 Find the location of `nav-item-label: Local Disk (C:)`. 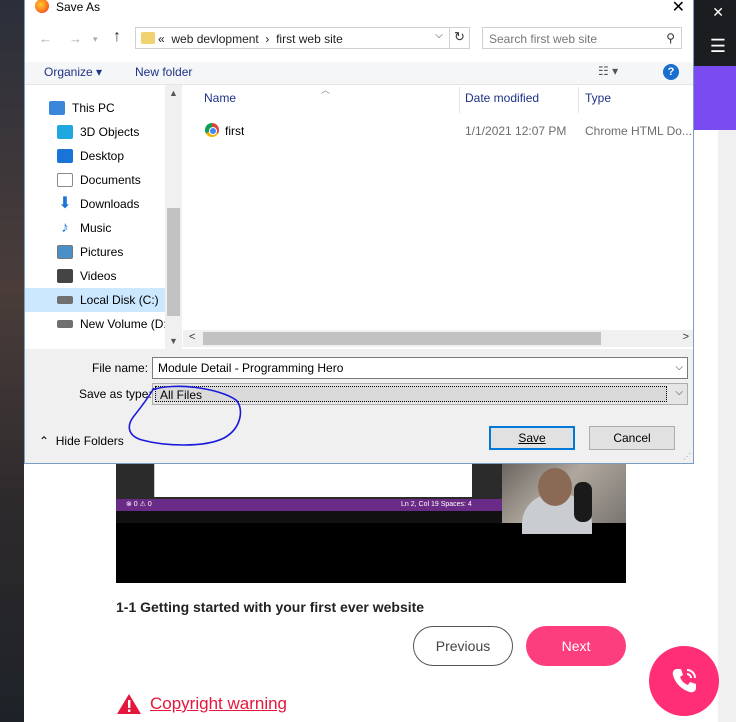

nav-item-label: Local Disk (C:) is located at coordinates (119, 300).